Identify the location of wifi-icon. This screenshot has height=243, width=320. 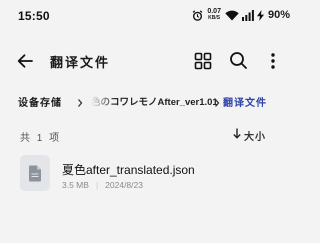
(232, 15).